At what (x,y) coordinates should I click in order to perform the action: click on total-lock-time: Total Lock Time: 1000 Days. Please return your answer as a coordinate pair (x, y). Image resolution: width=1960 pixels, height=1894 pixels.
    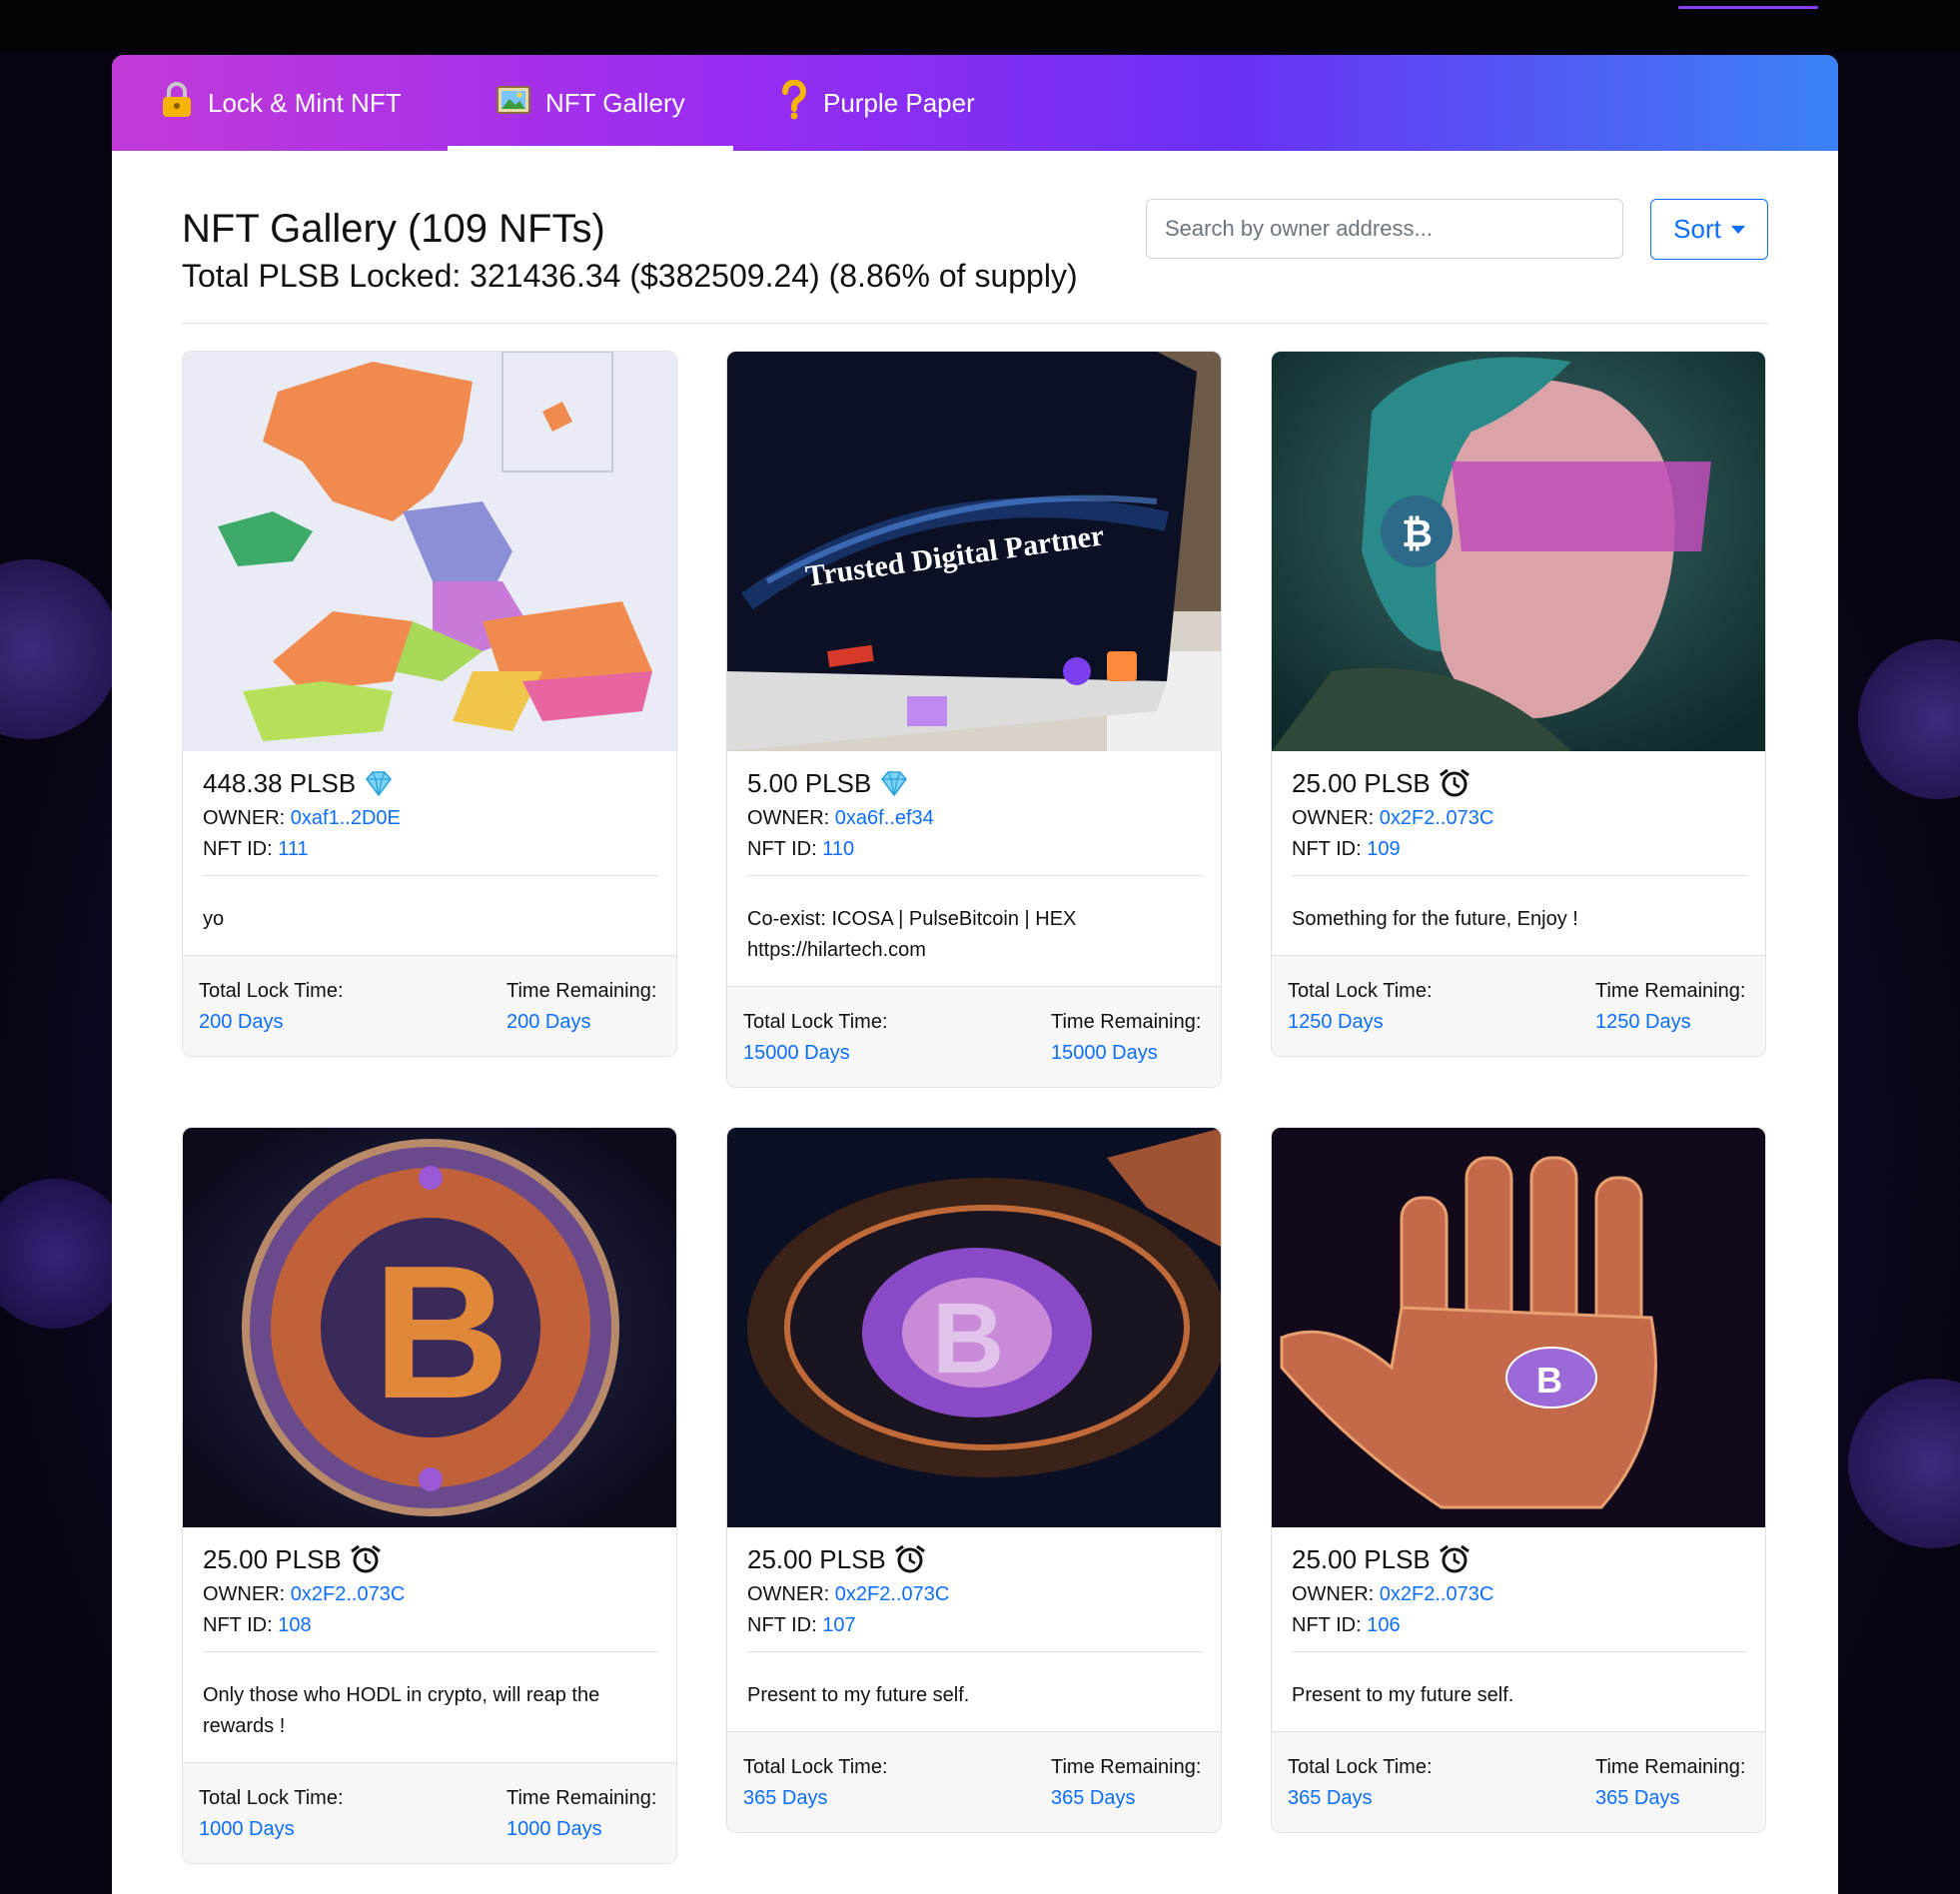
    Looking at the image, I should click on (271, 1814).